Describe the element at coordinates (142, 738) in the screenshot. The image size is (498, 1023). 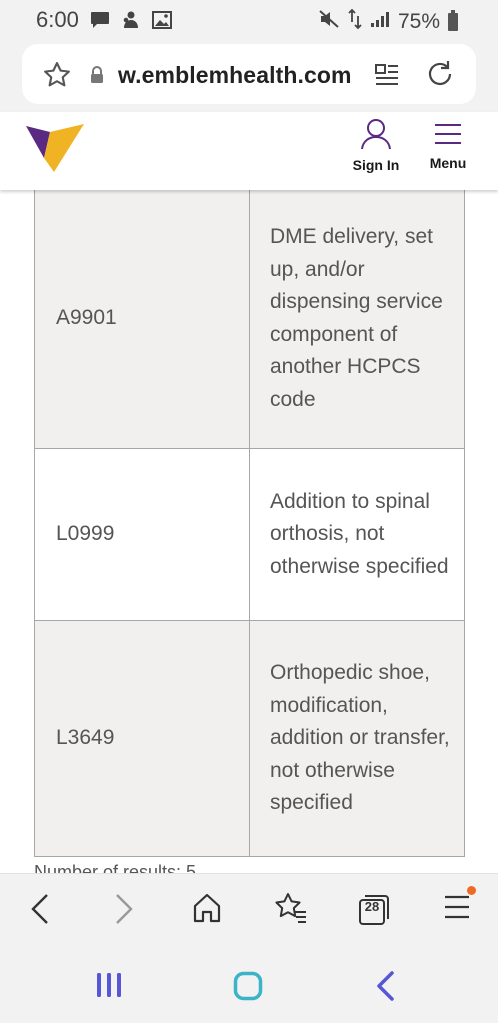
I see `code-cell: L3649` at that location.